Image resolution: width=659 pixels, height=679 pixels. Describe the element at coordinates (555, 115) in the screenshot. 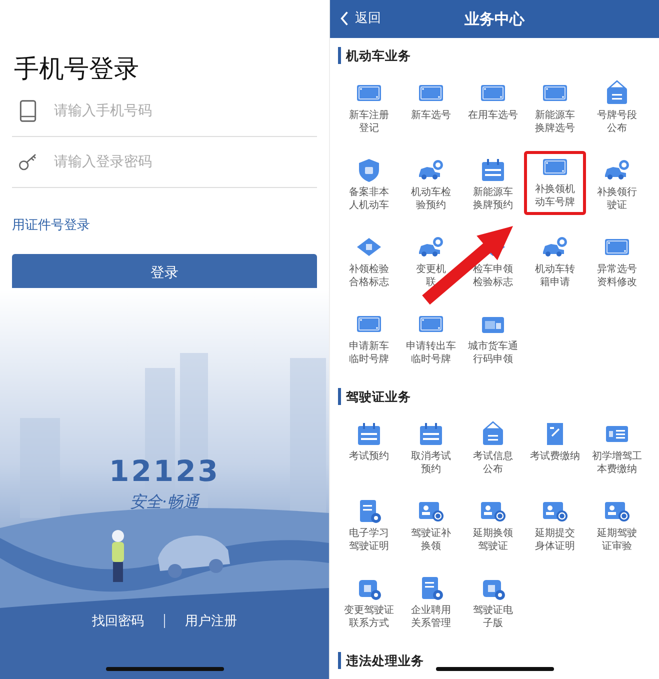

I see `service-item: 新能源车 换牌选号` at that location.